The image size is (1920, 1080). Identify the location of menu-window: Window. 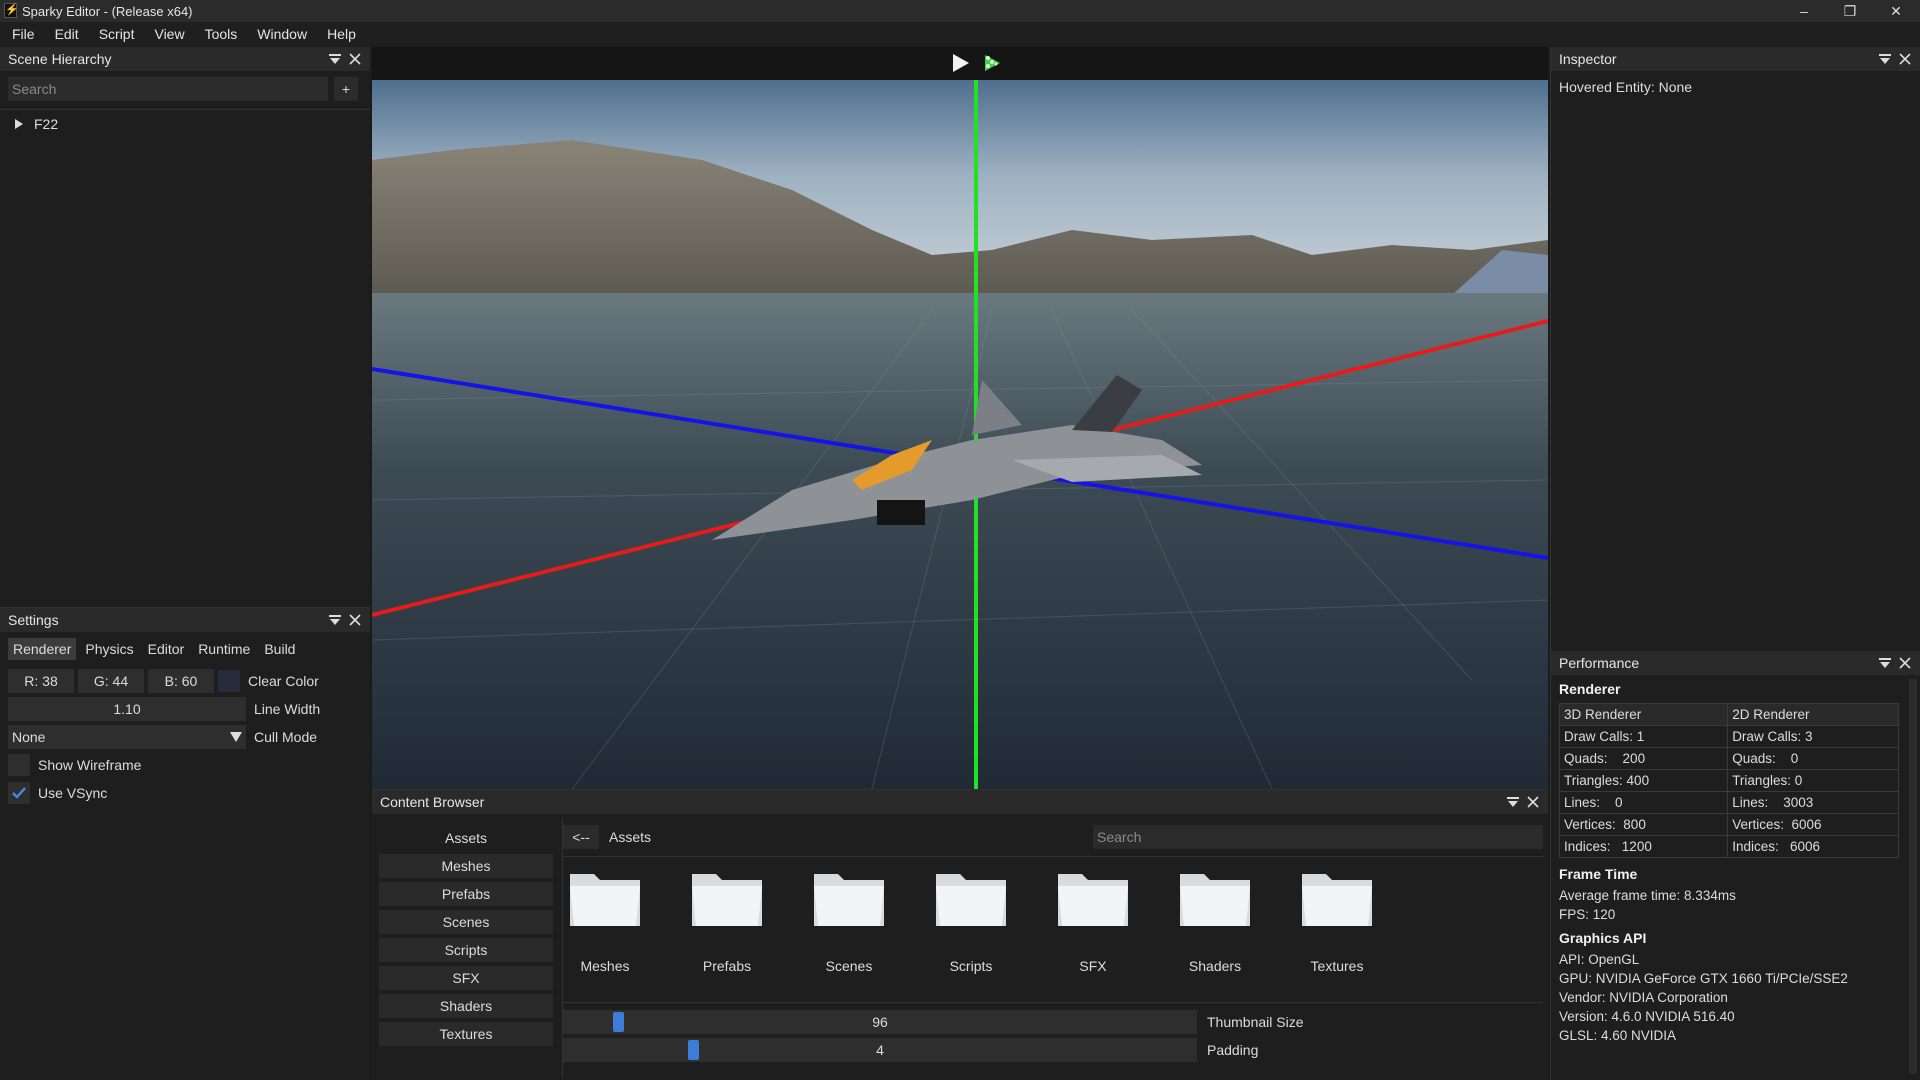
(282, 34).